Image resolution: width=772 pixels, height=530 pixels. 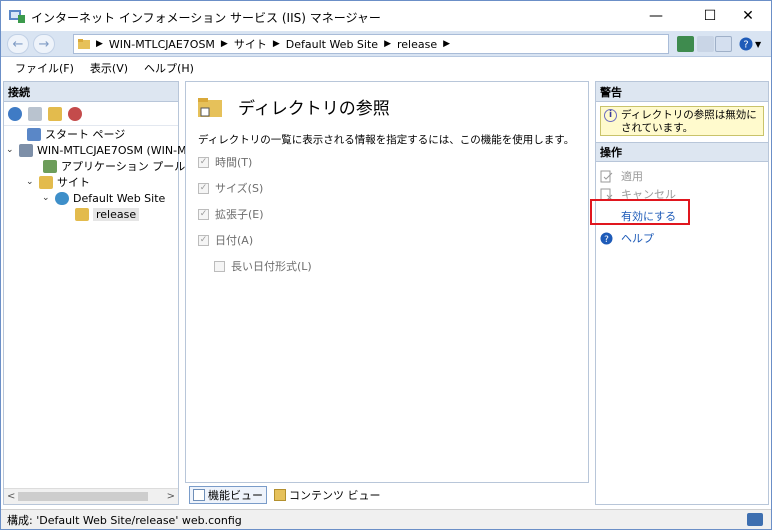 What do you see at coordinates (206, 18) in the screenshot?
I see `window-title: インターネット インフォメーション サービス (IIS) マネージャー` at bounding box center [206, 18].